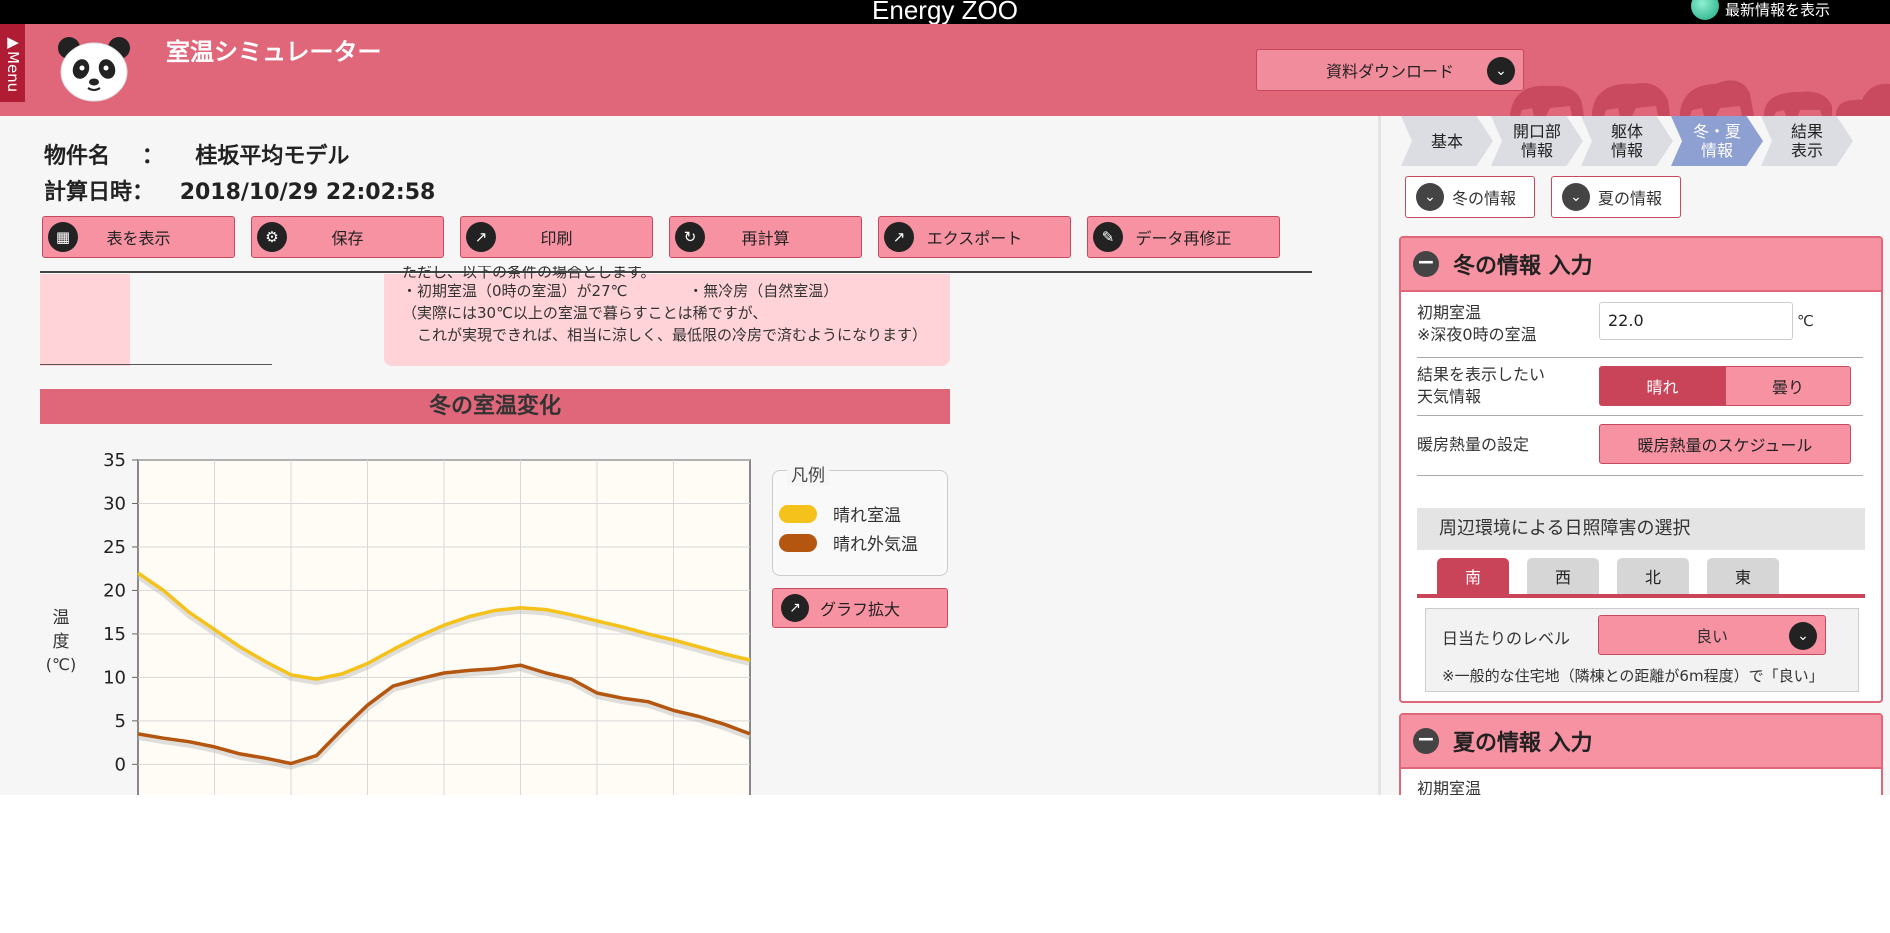 This screenshot has width=1890, height=933. What do you see at coordinates (99, 192) in the screenshot?
I see `calc-time-label: 計算日時：` at bounding box center [99, 192].